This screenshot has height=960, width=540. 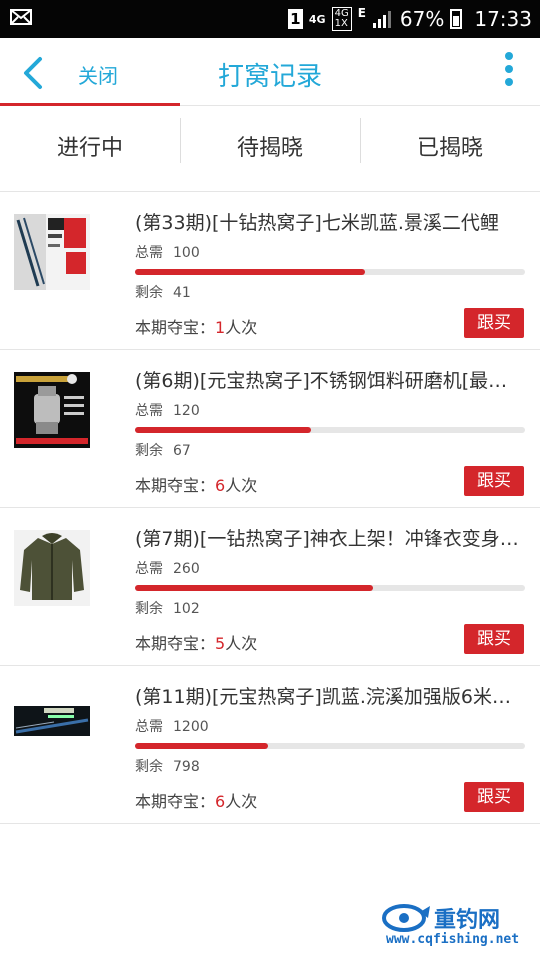 I want to click on product-thumbnail-rod-package, so click(x=52, y=252).